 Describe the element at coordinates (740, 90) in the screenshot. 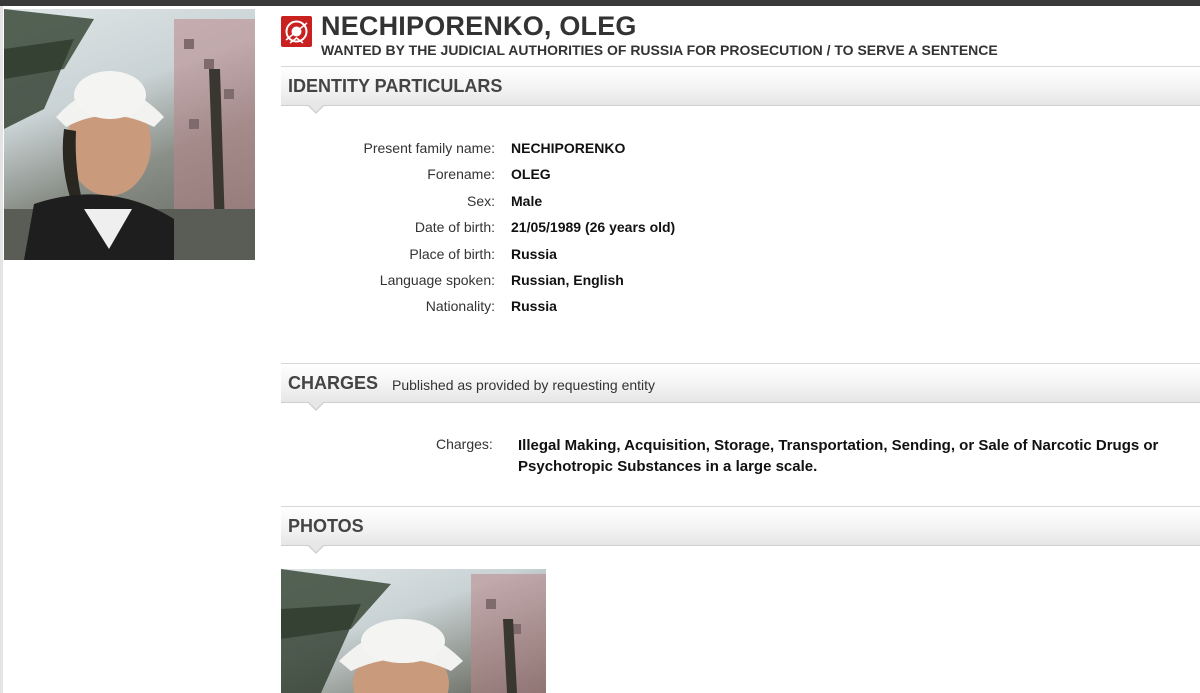

I see `identity-section-header: IDENTITY PARTICULARS` at that location.